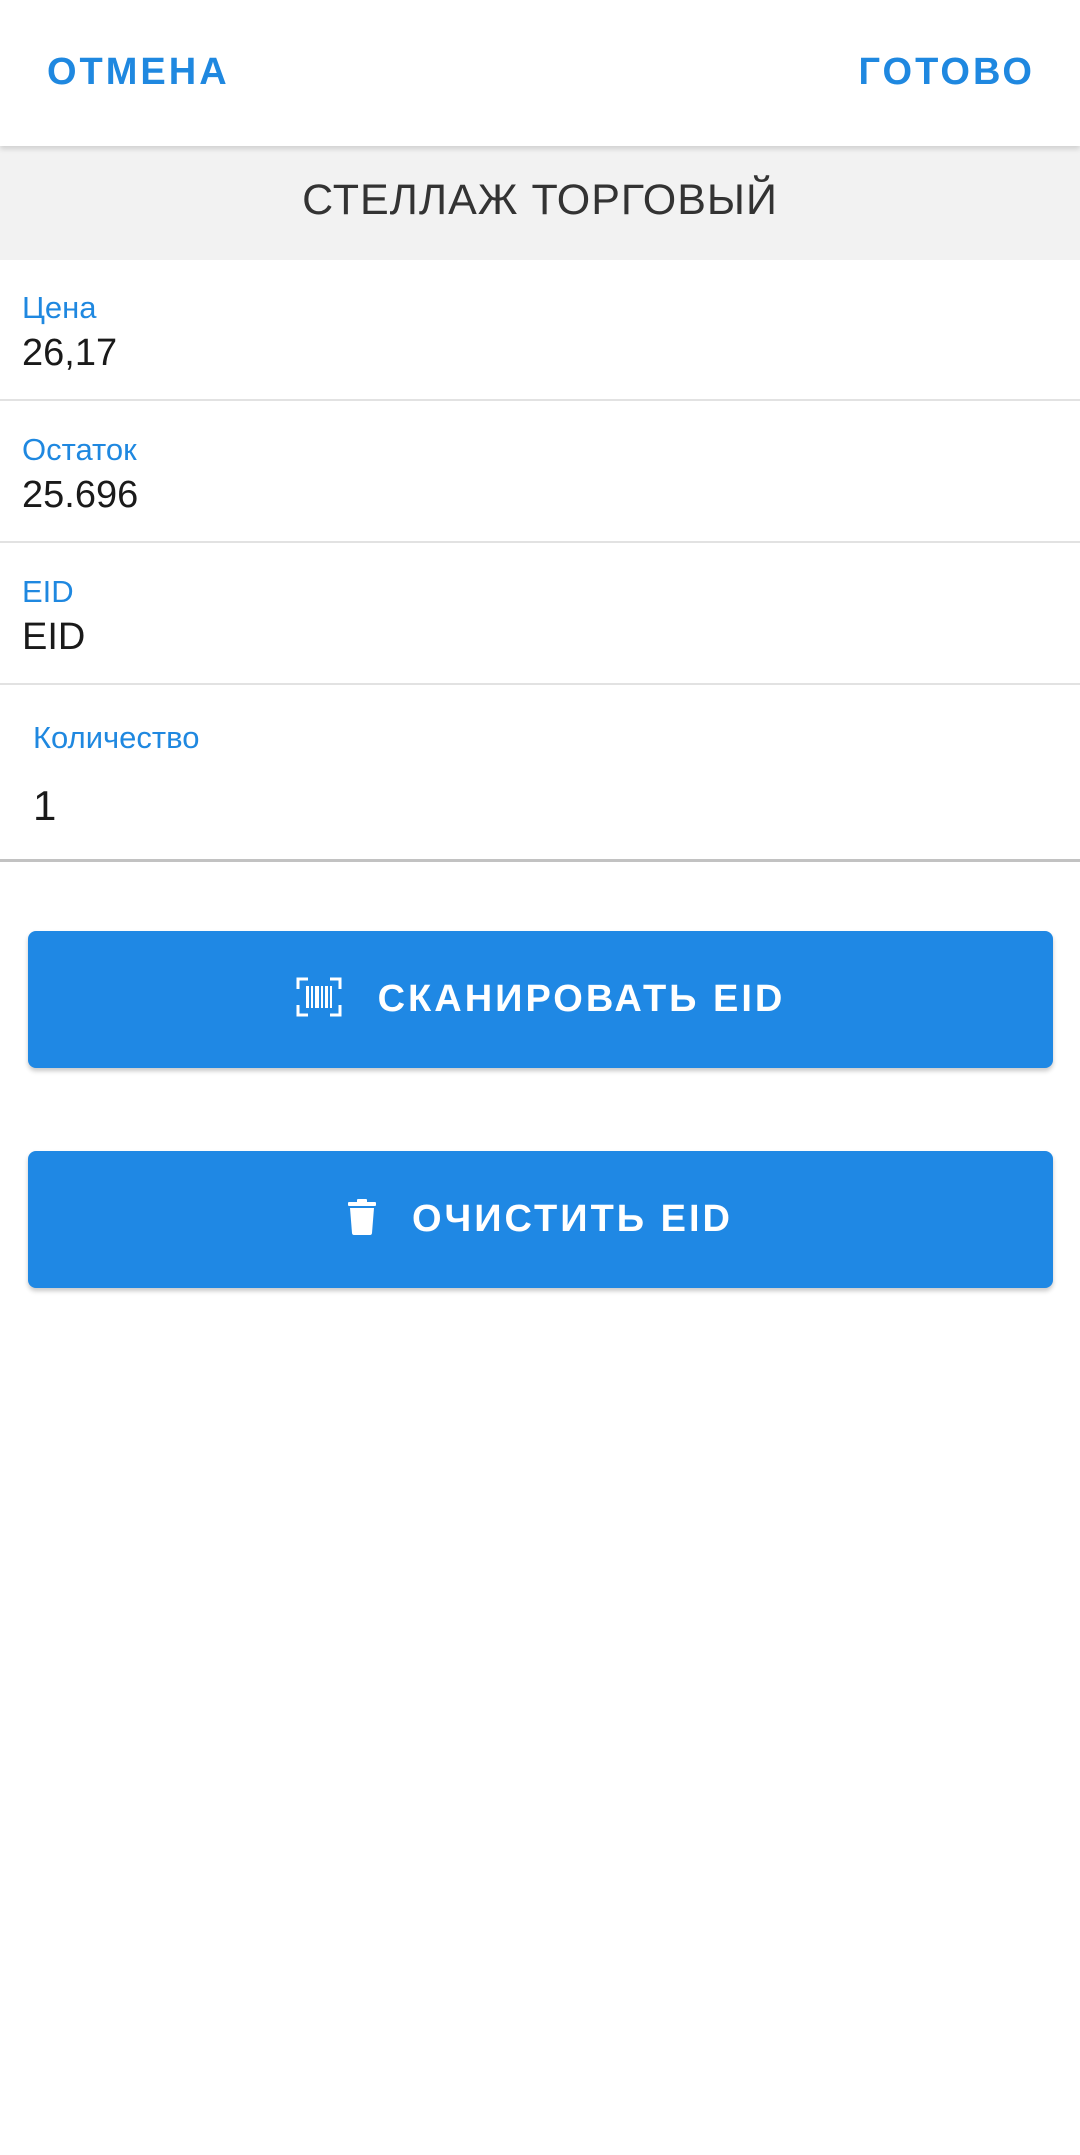 The width and height of the screenshot is (1080, 2155). Describe the element at coordinates (540, 73) in the screenshot. I see `top-toolbar: ОТМЕНА ГОТОВО` at that location.